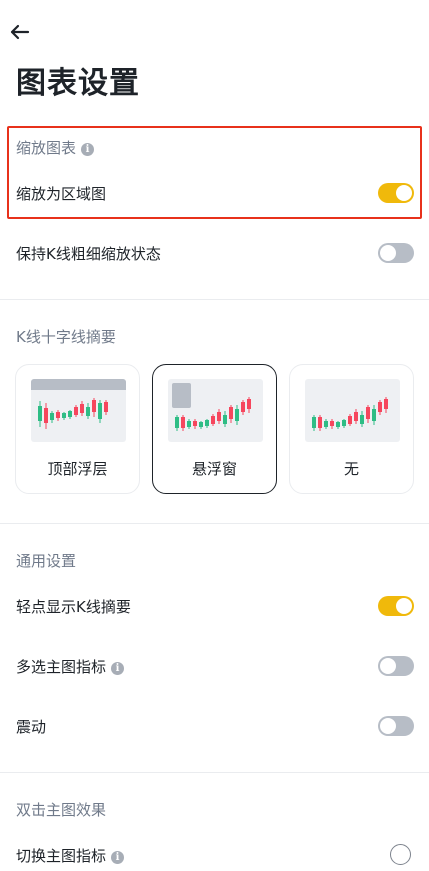 The width and height of the screenshot is (429, 871). I want to click on crosshair-option-top-overlay: 顶部浮层, so click(77, 429).